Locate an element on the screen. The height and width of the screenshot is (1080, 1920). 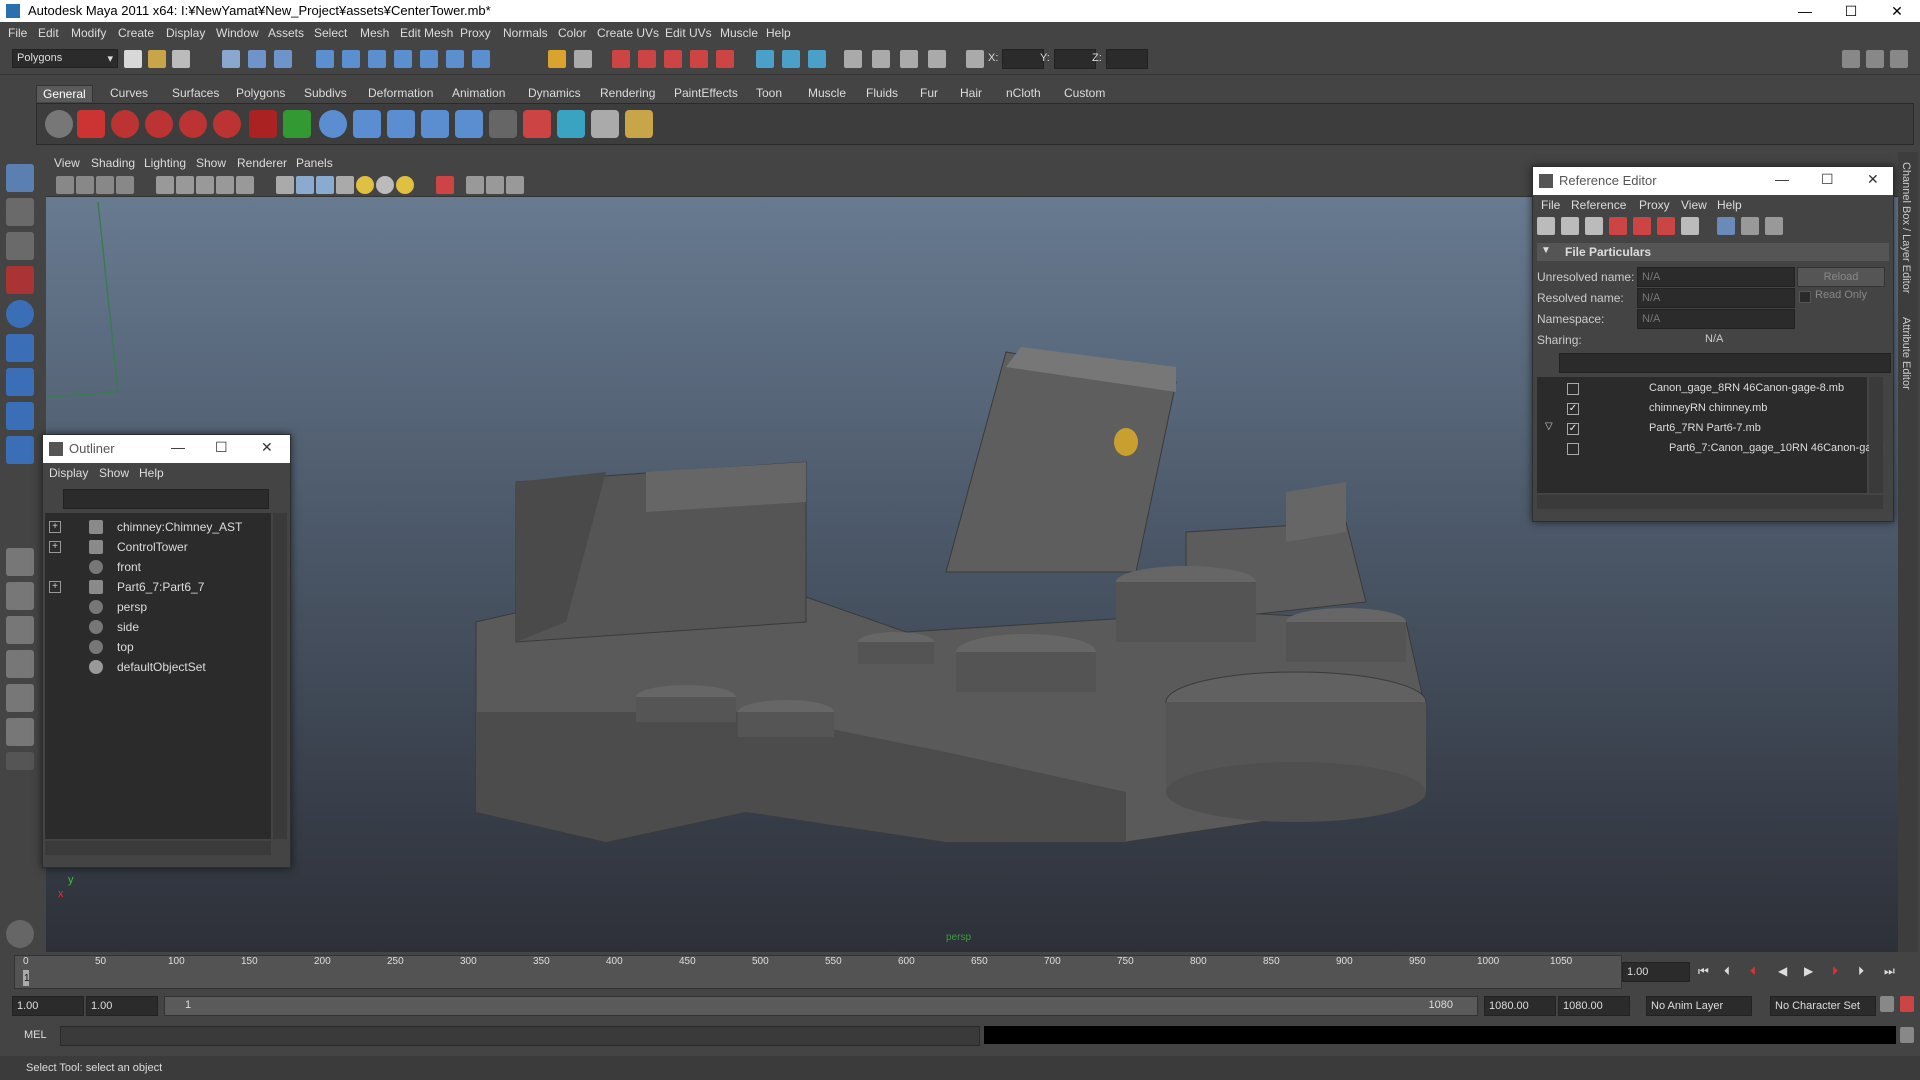
select-hierarchy-icon is located at coordinates (231, 59).